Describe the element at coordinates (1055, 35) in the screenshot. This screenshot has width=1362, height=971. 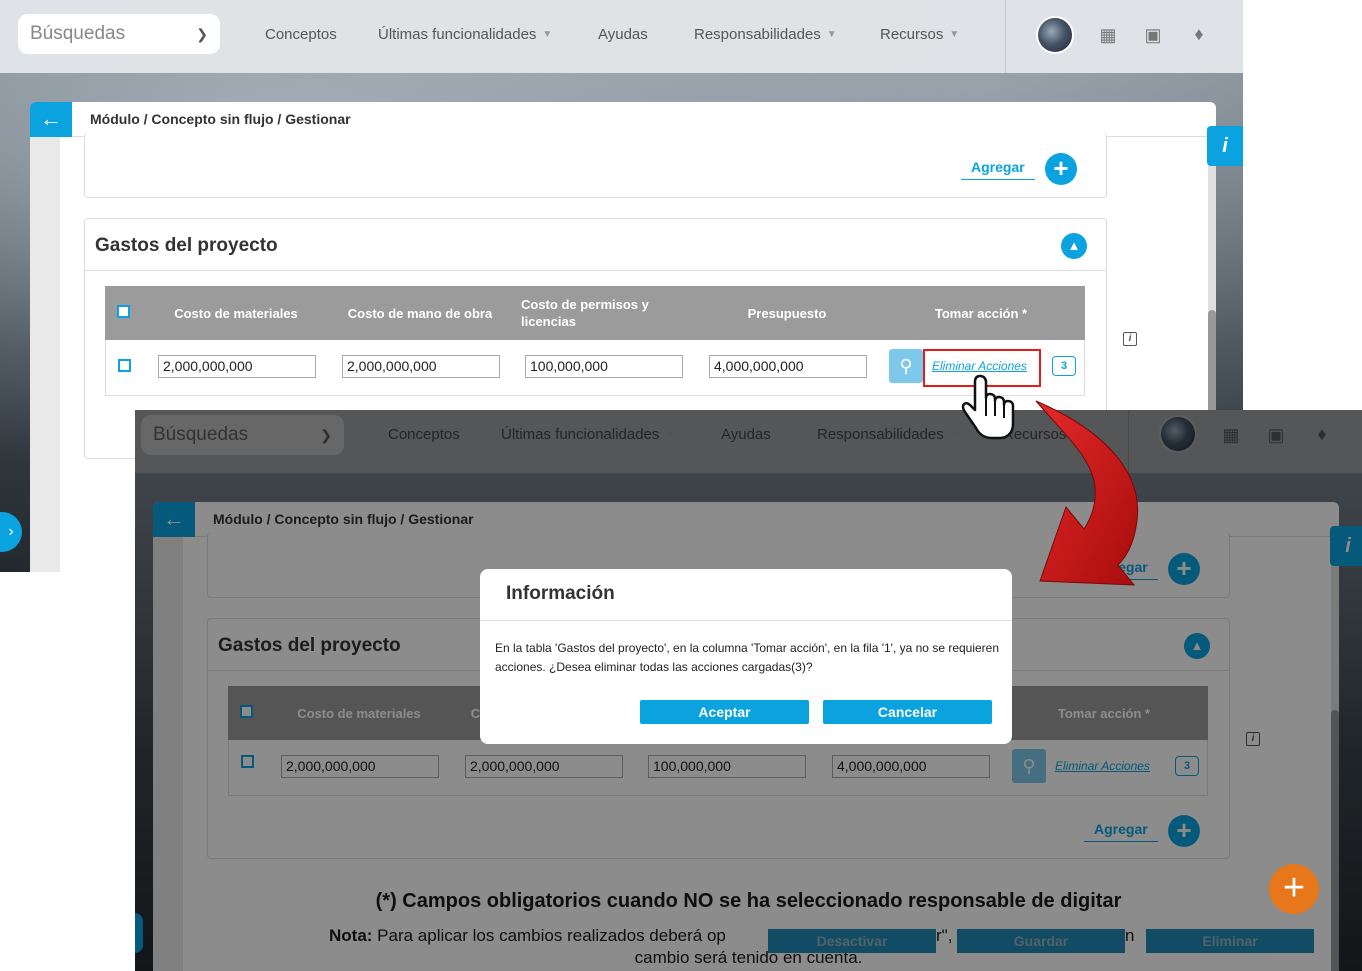
I see `avatar` at that location.